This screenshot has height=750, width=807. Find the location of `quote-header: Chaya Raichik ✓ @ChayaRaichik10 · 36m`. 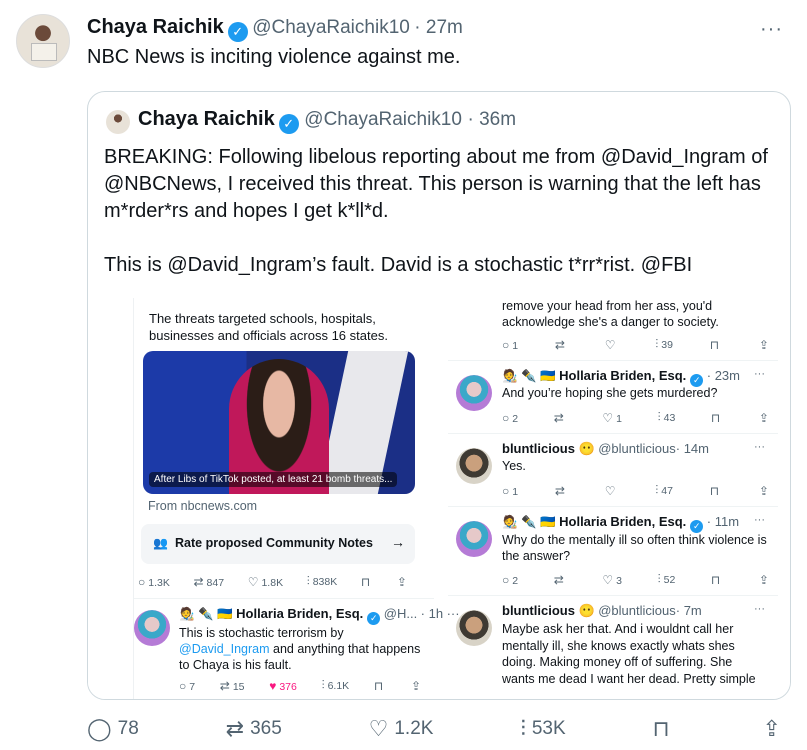

quote-header: Chaya Raichik ✓ @ChayaRaichik10 · 36m is located at coordinates (327, 121).